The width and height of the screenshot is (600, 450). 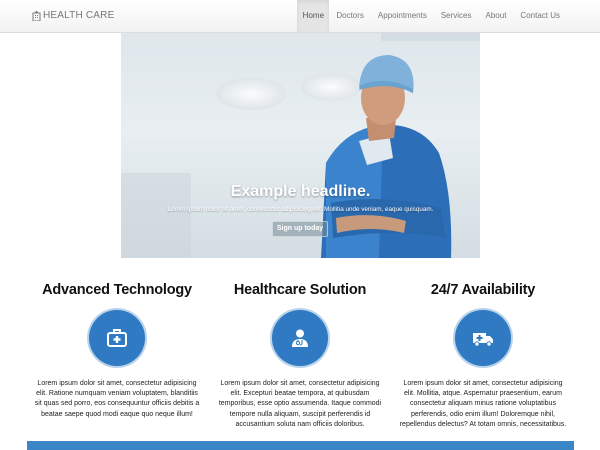 I want to click on doctor-icon, so click(x=300, y=338).